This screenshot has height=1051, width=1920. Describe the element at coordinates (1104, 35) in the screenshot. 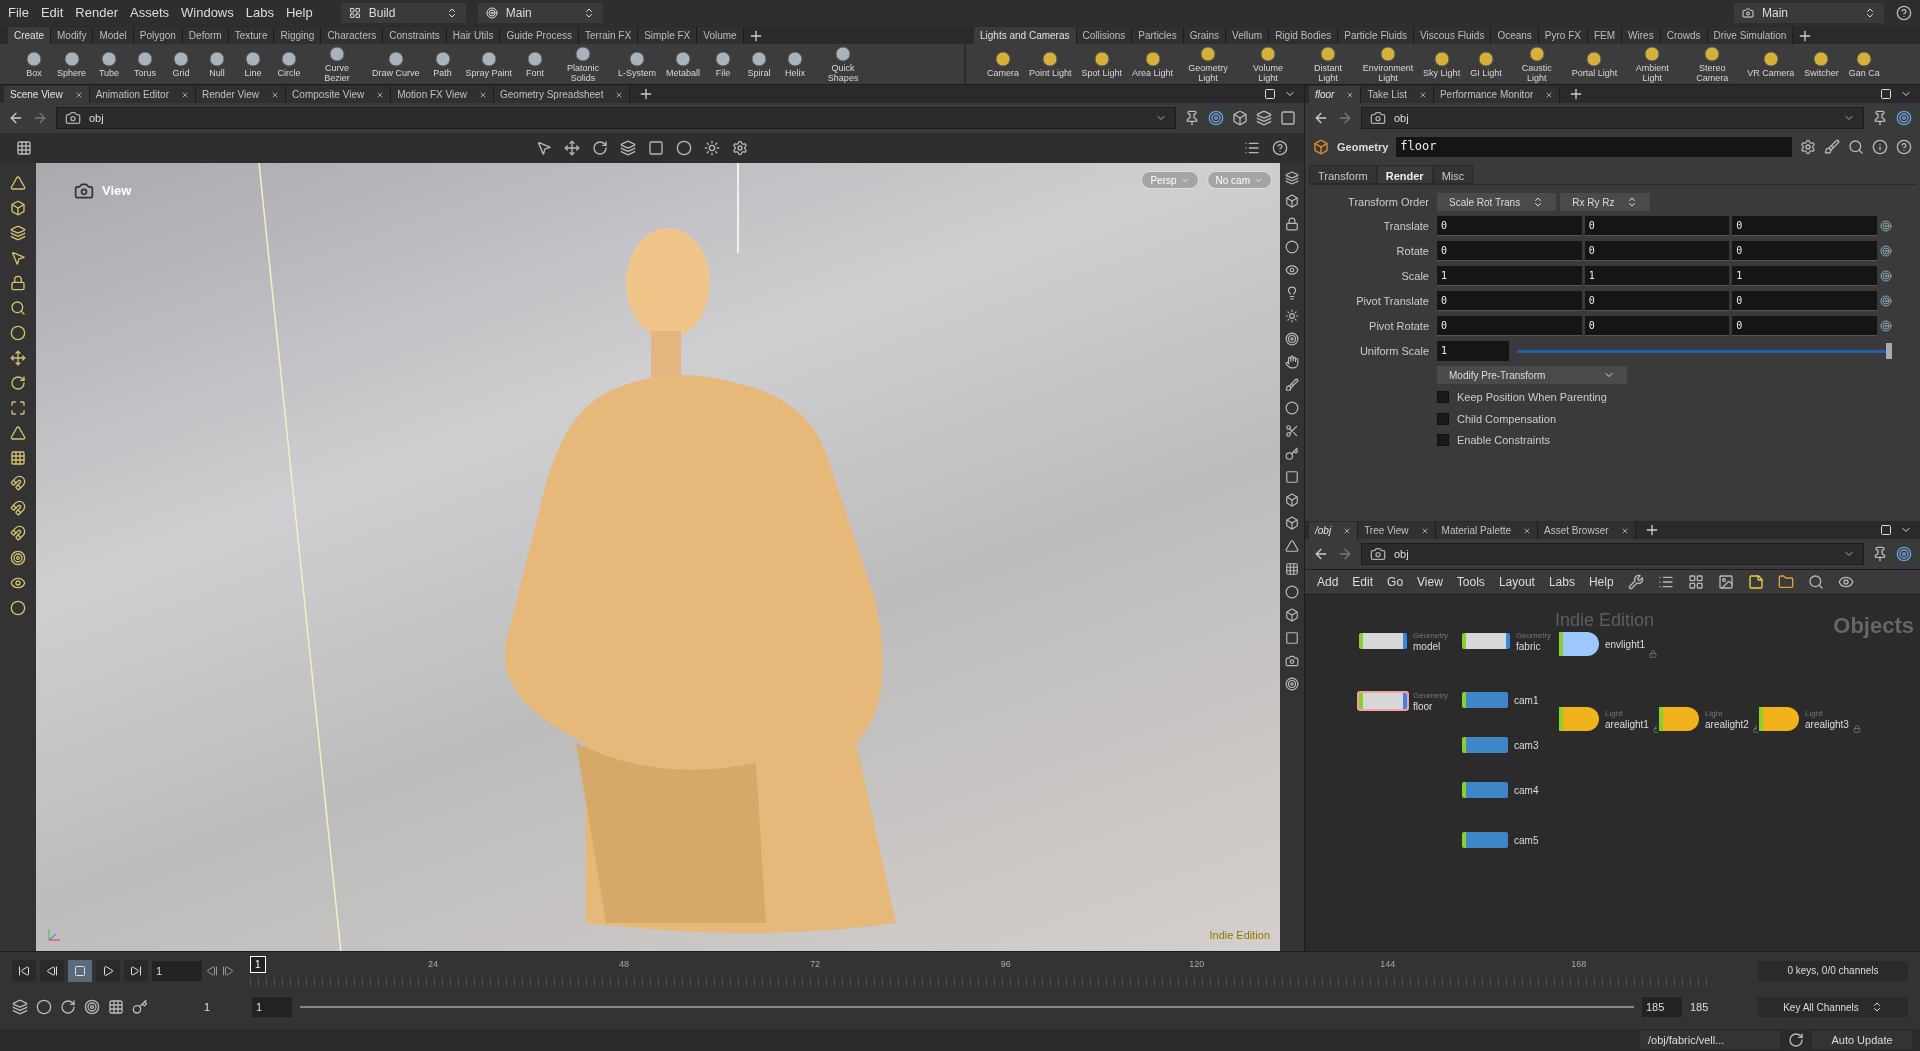

I see `shelf-tab: Collisions` at that location.